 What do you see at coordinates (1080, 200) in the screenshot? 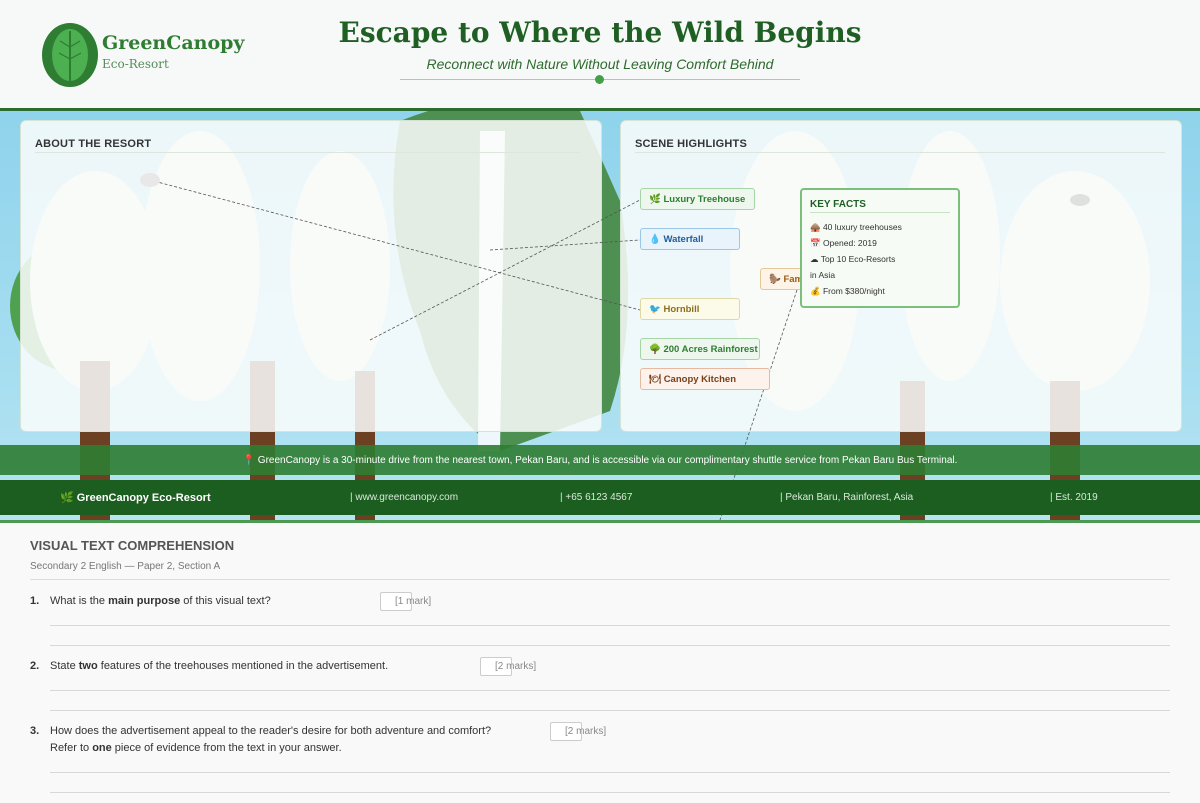
I see `bird-icon` at bounding box center [1080, 200].